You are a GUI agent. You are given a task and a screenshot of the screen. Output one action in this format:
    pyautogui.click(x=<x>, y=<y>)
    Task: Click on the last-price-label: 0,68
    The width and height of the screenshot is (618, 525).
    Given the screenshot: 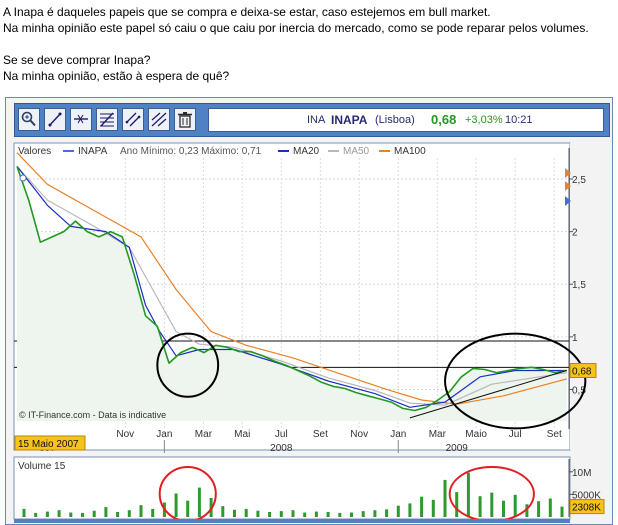 What is the action you would take?
    pyautogui.click(x=582, y=372)
    